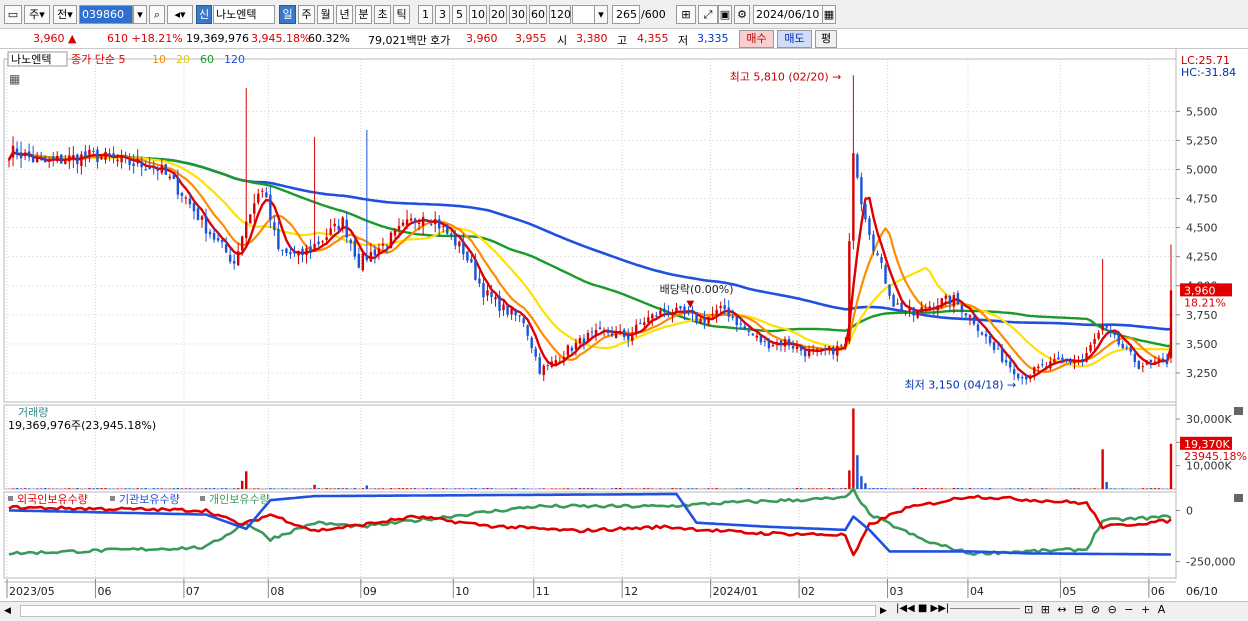 This screenshot has height=621, width=1248. What do you see at coordinates (370, 591) in the screenshot?
I see `x-tick-label: 09` at bounding box center [370, 591].